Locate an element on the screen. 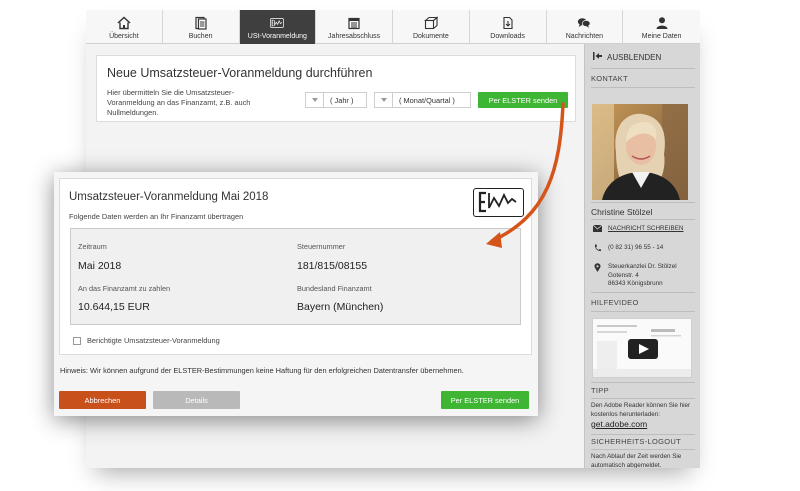  amount-label: An das Finanzamt zu zahlen is located at coordinates (124, 288).